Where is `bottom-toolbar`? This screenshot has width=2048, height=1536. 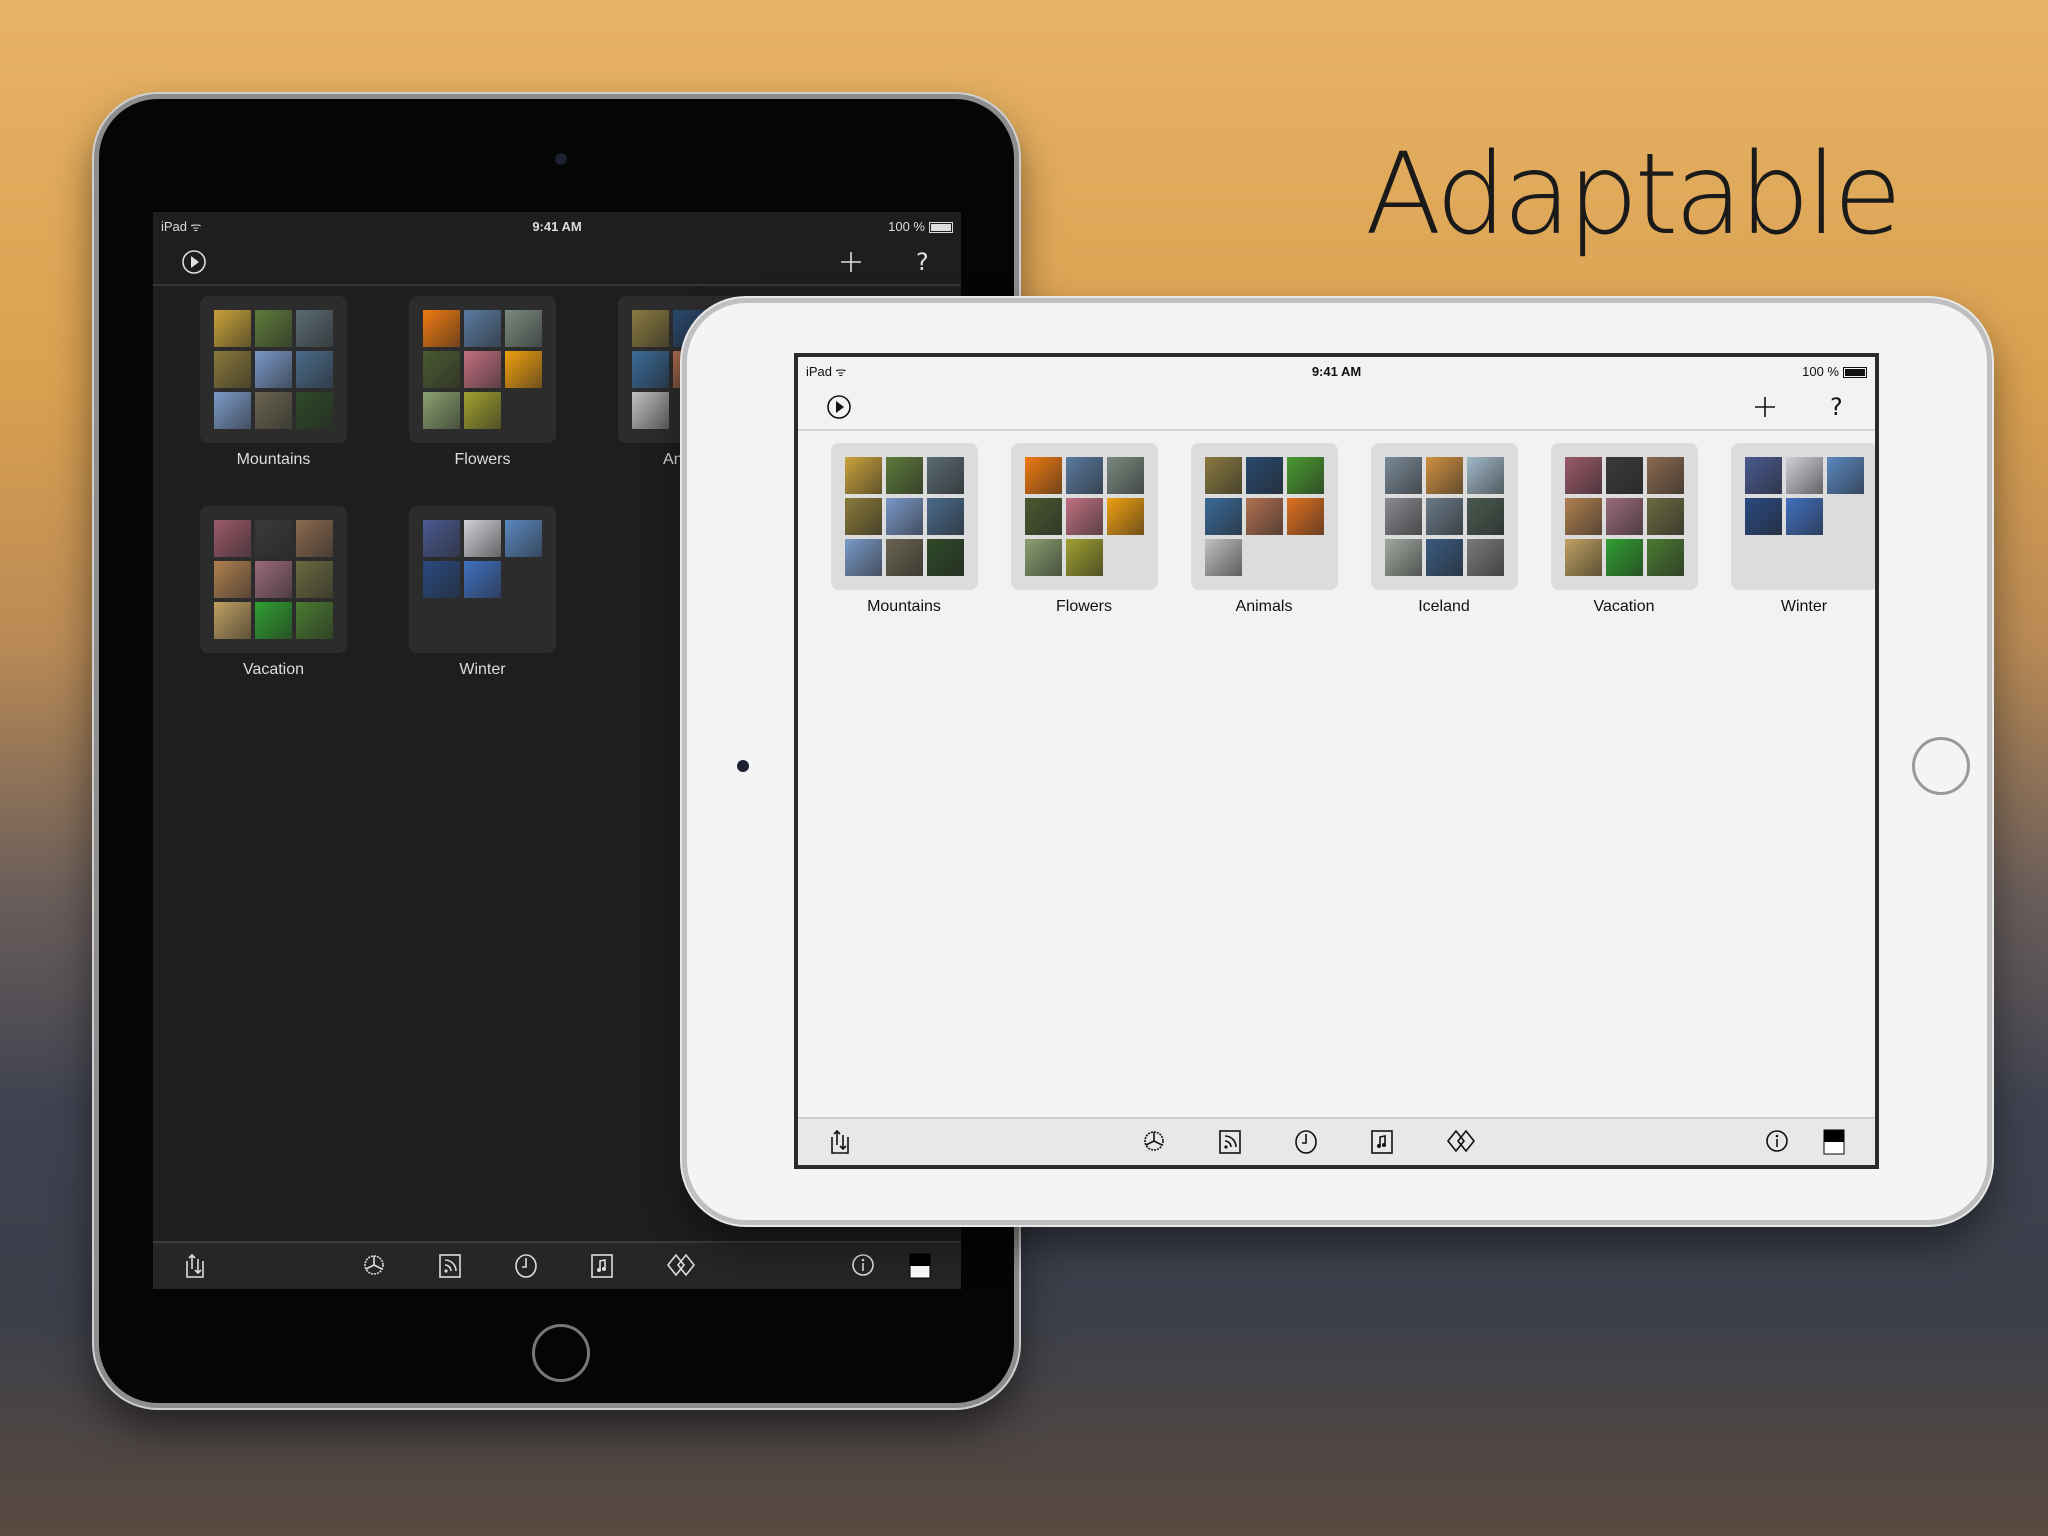
bottom-toolbar is located at coordinates (557, 1265).